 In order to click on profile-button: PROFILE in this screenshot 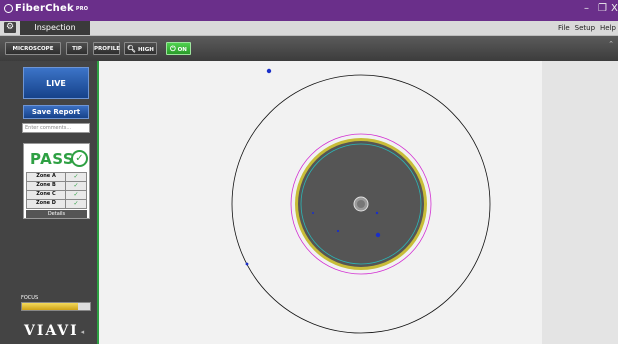, I will do `click(106, 48)`.